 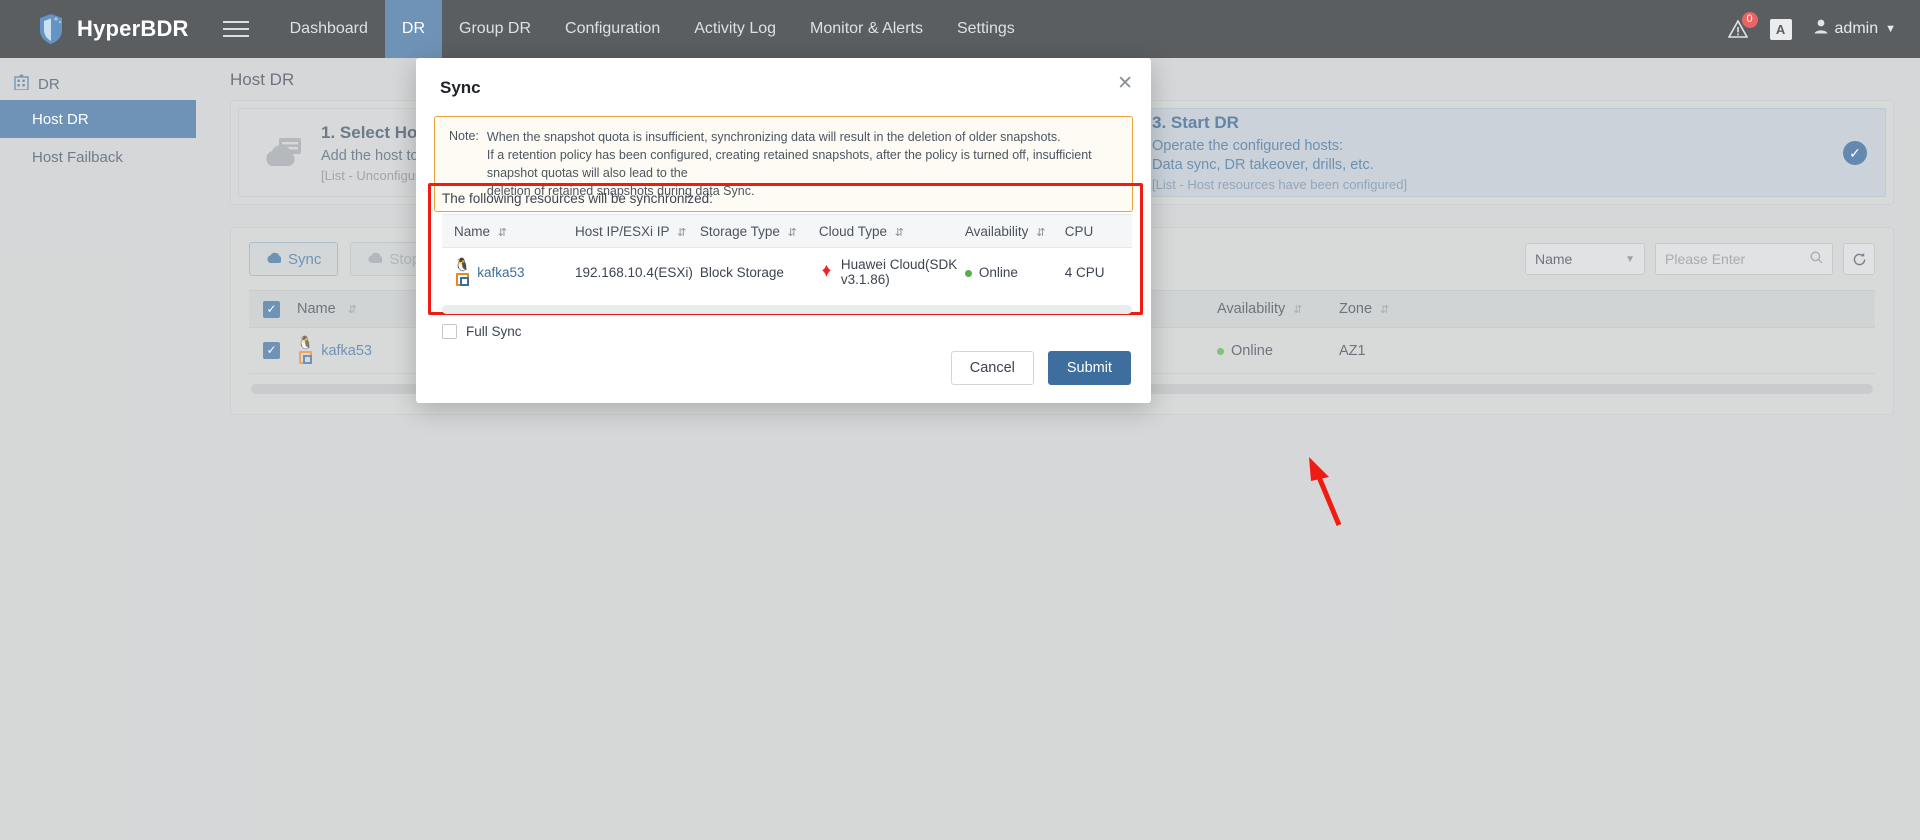 What do you see at coordinates (826, 272) in the screenshot?
I see `huawei-cloud-icon` at bounding box center [826, 272].